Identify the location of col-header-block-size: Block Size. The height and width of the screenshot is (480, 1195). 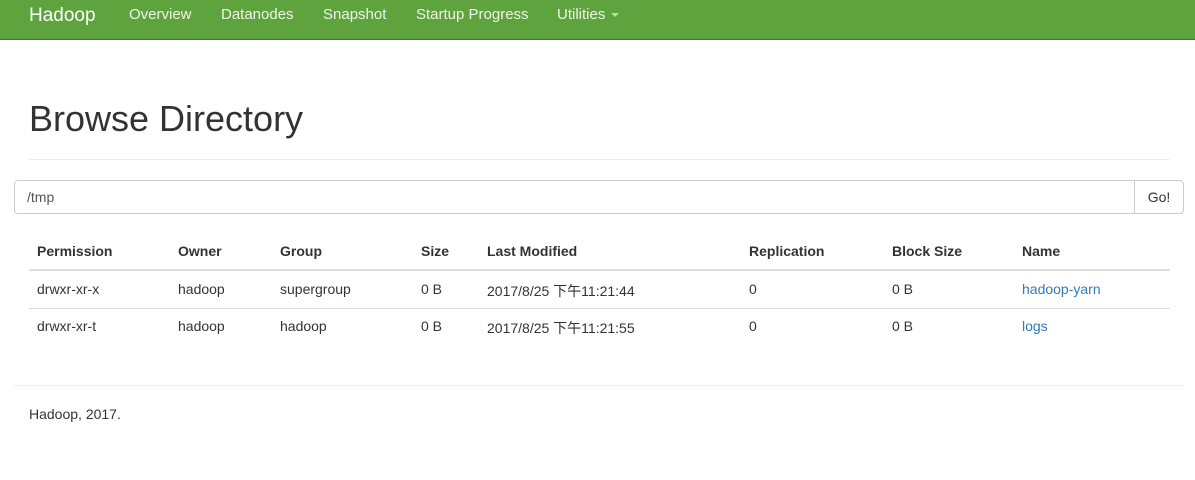
(927, 251).